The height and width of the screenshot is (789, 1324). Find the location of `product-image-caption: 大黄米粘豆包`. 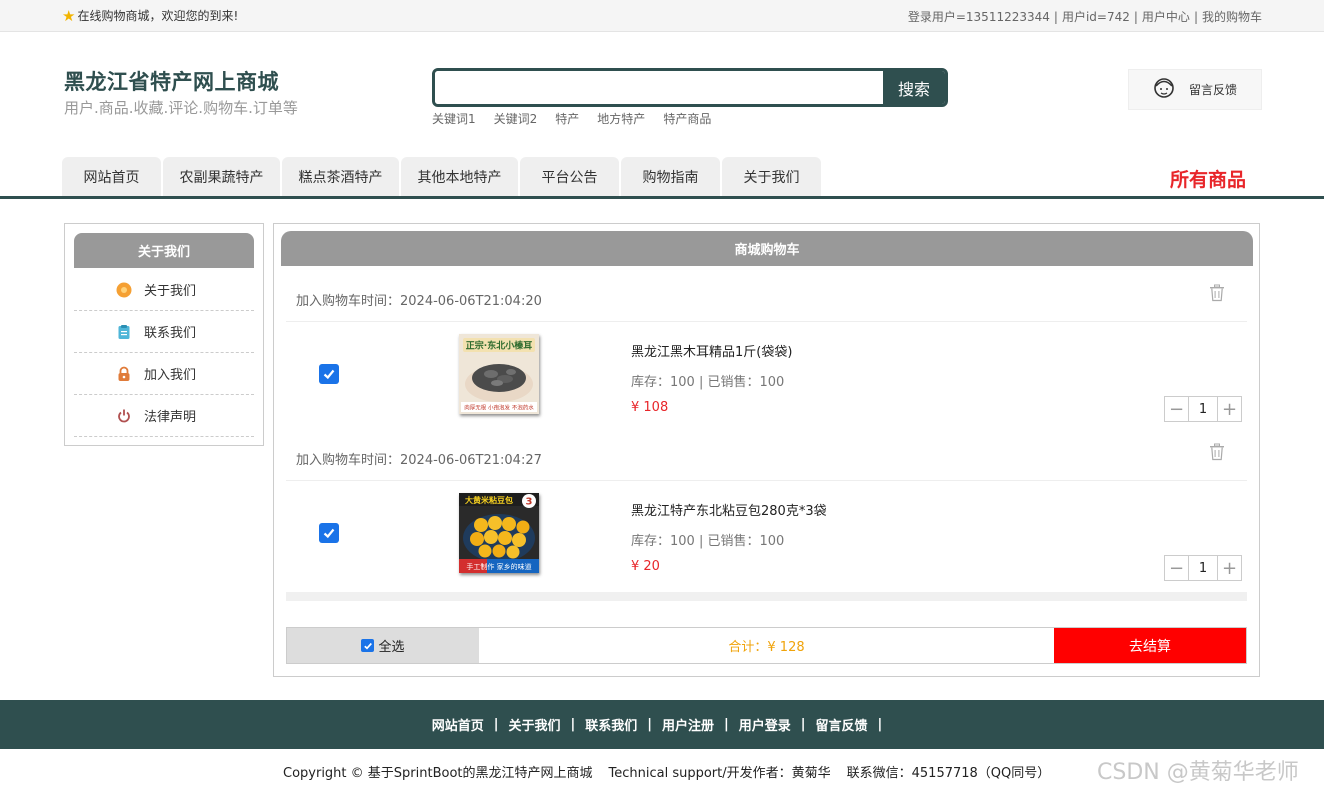

product-image-caption: 大黄米粘豆包 is located at coordinates (489, 500).